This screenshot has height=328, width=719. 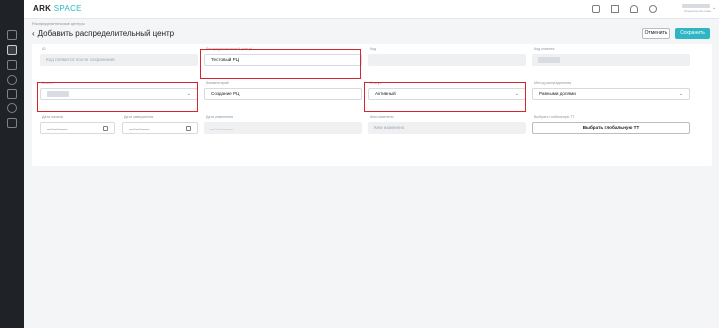 I want to click on document-icon, so click(x=12, y=123).